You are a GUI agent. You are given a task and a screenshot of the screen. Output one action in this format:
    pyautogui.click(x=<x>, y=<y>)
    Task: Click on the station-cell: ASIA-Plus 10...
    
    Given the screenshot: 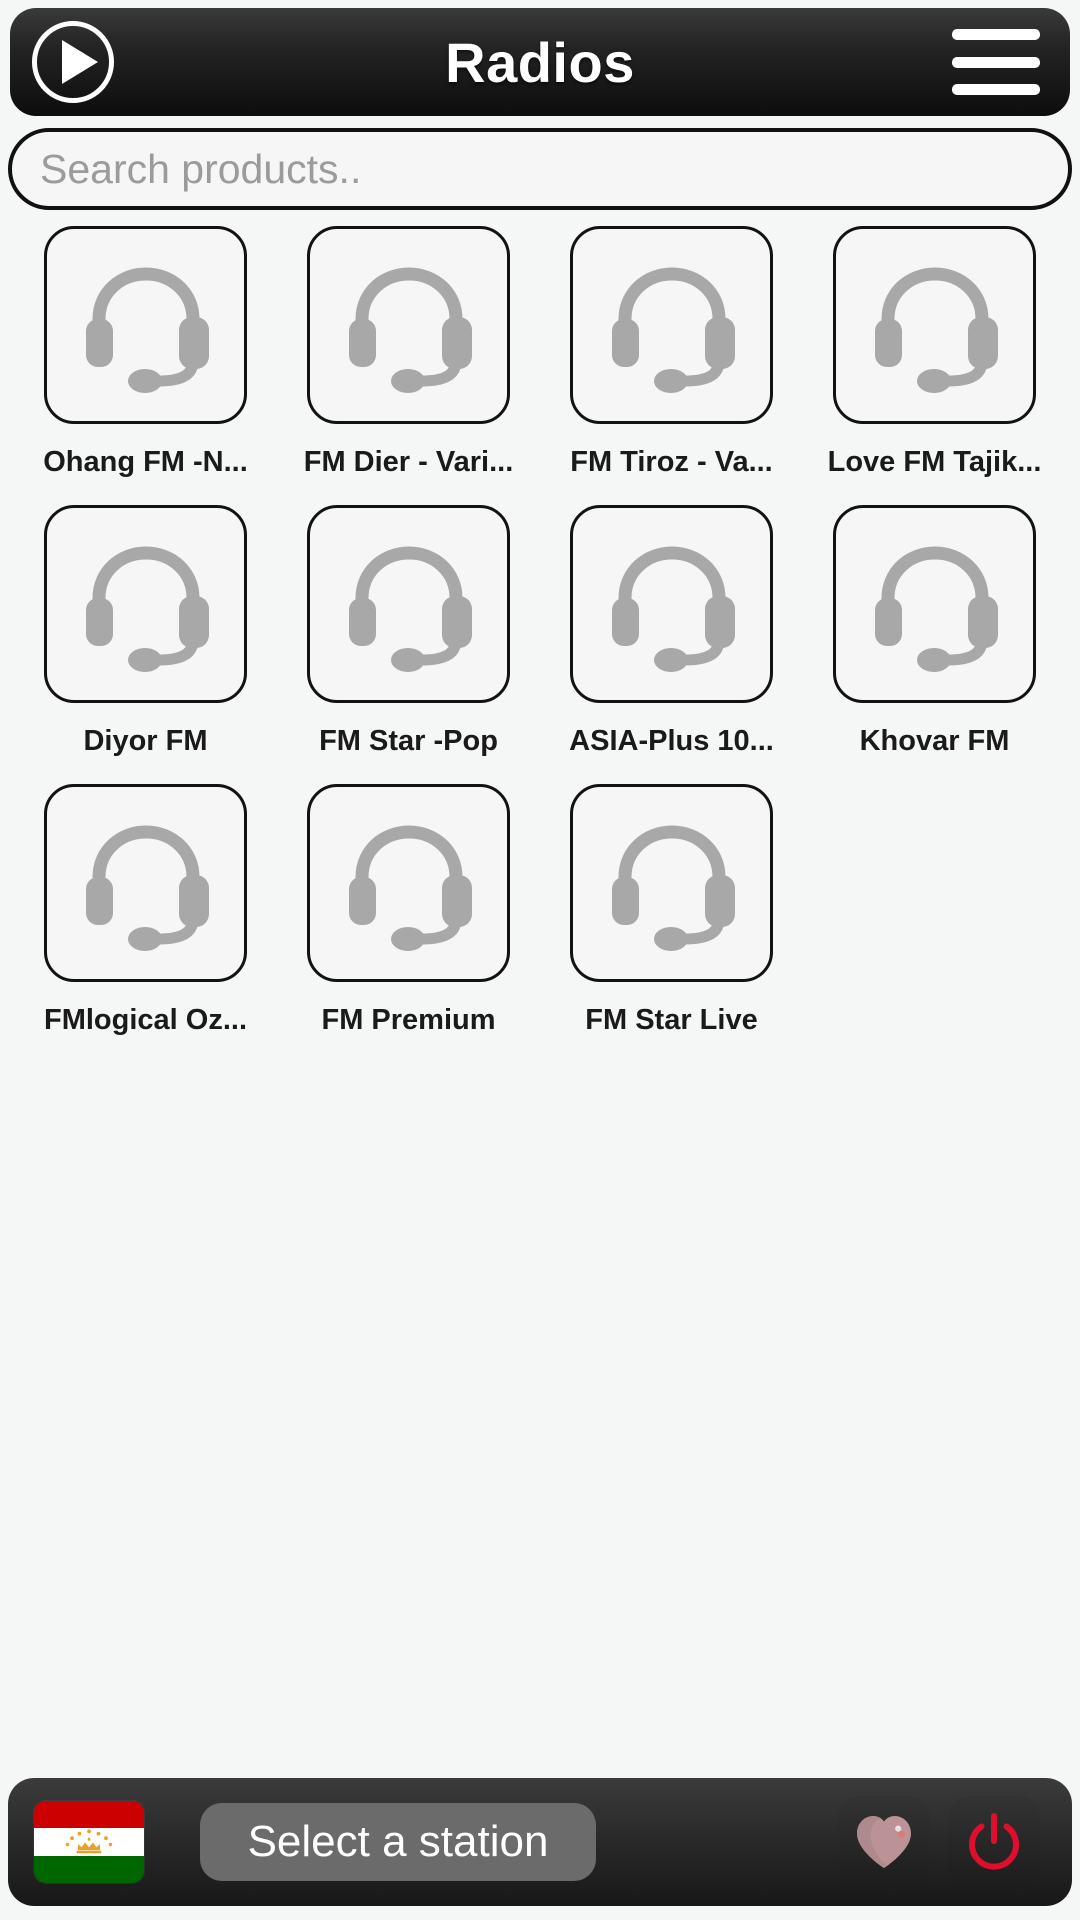 What is the action you would take?
    pyautogui.click(x=671, y=631)
    